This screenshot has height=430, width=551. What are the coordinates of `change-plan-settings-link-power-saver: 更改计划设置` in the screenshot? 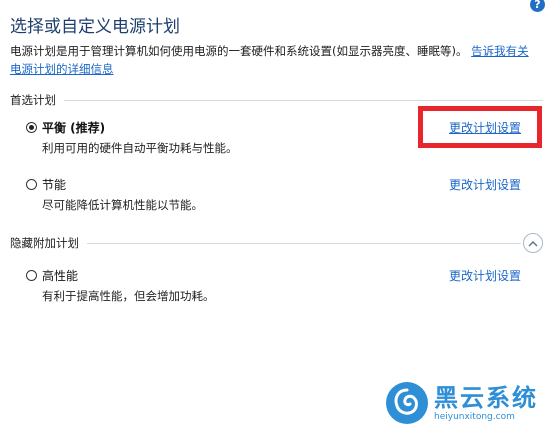 It's located at (485, 184).